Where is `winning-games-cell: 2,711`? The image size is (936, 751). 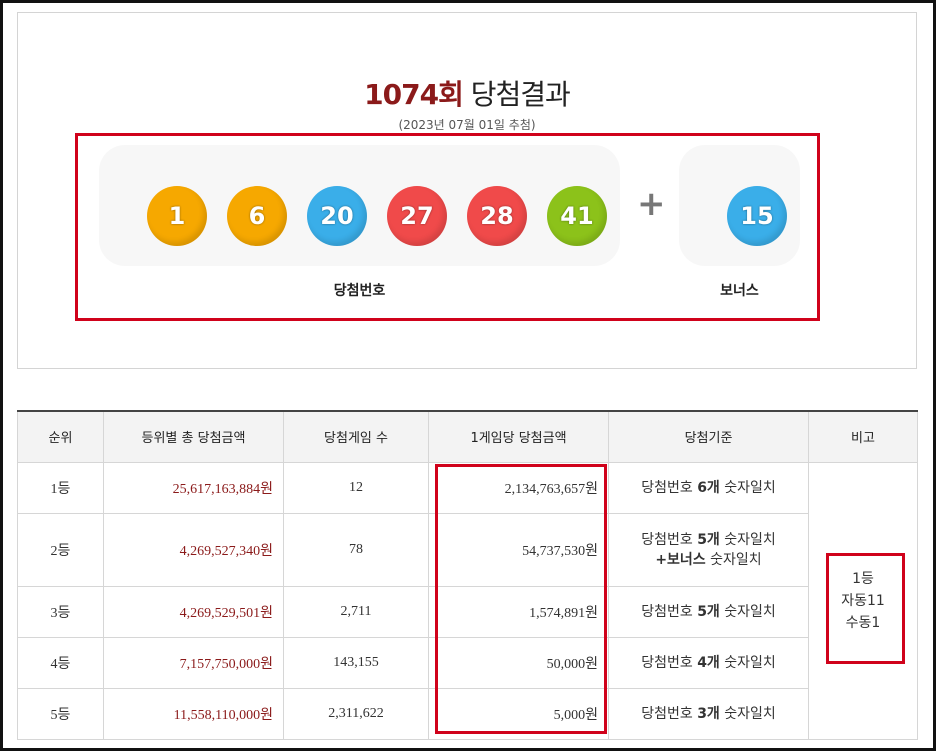
winning-games-cell: 2,711 is located at coordinates (356, 611).